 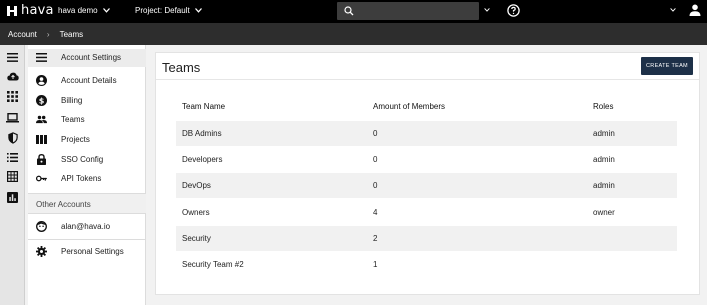 I want to click on face-icon, so click(x=41, y=226).